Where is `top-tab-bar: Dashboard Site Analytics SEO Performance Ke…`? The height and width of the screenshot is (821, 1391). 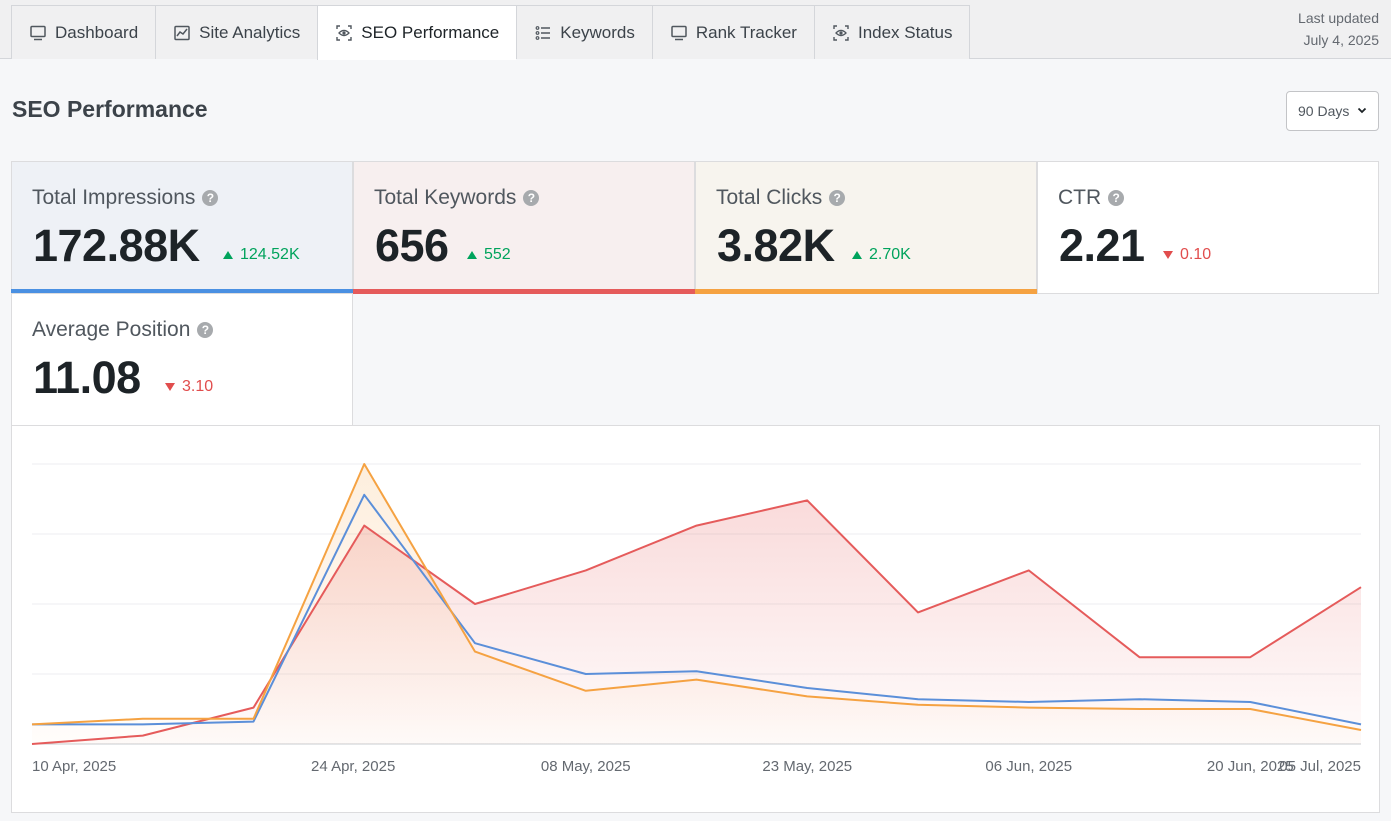
top-tab-bar: Dashboard Site Analytics SEO Performance Ke… is located at coordinates (695, 30).